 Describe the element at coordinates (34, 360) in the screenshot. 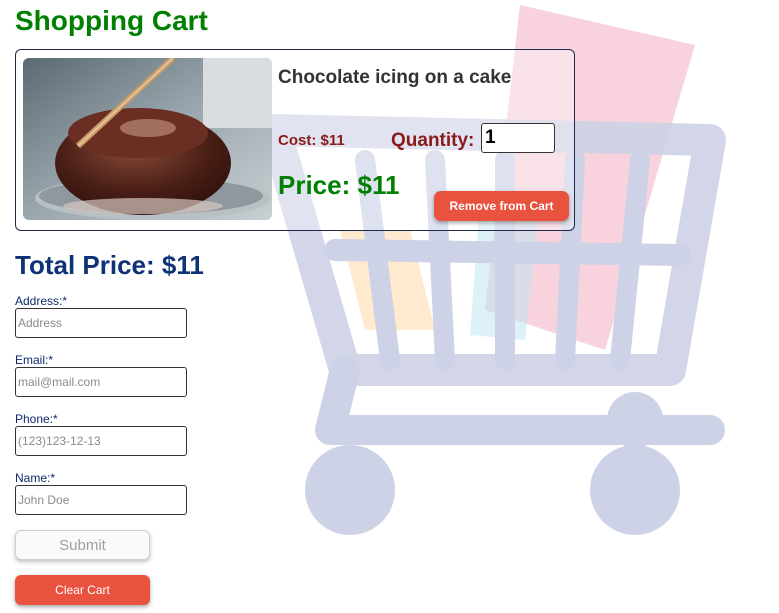

I see `email-label: Email:*` at that location.